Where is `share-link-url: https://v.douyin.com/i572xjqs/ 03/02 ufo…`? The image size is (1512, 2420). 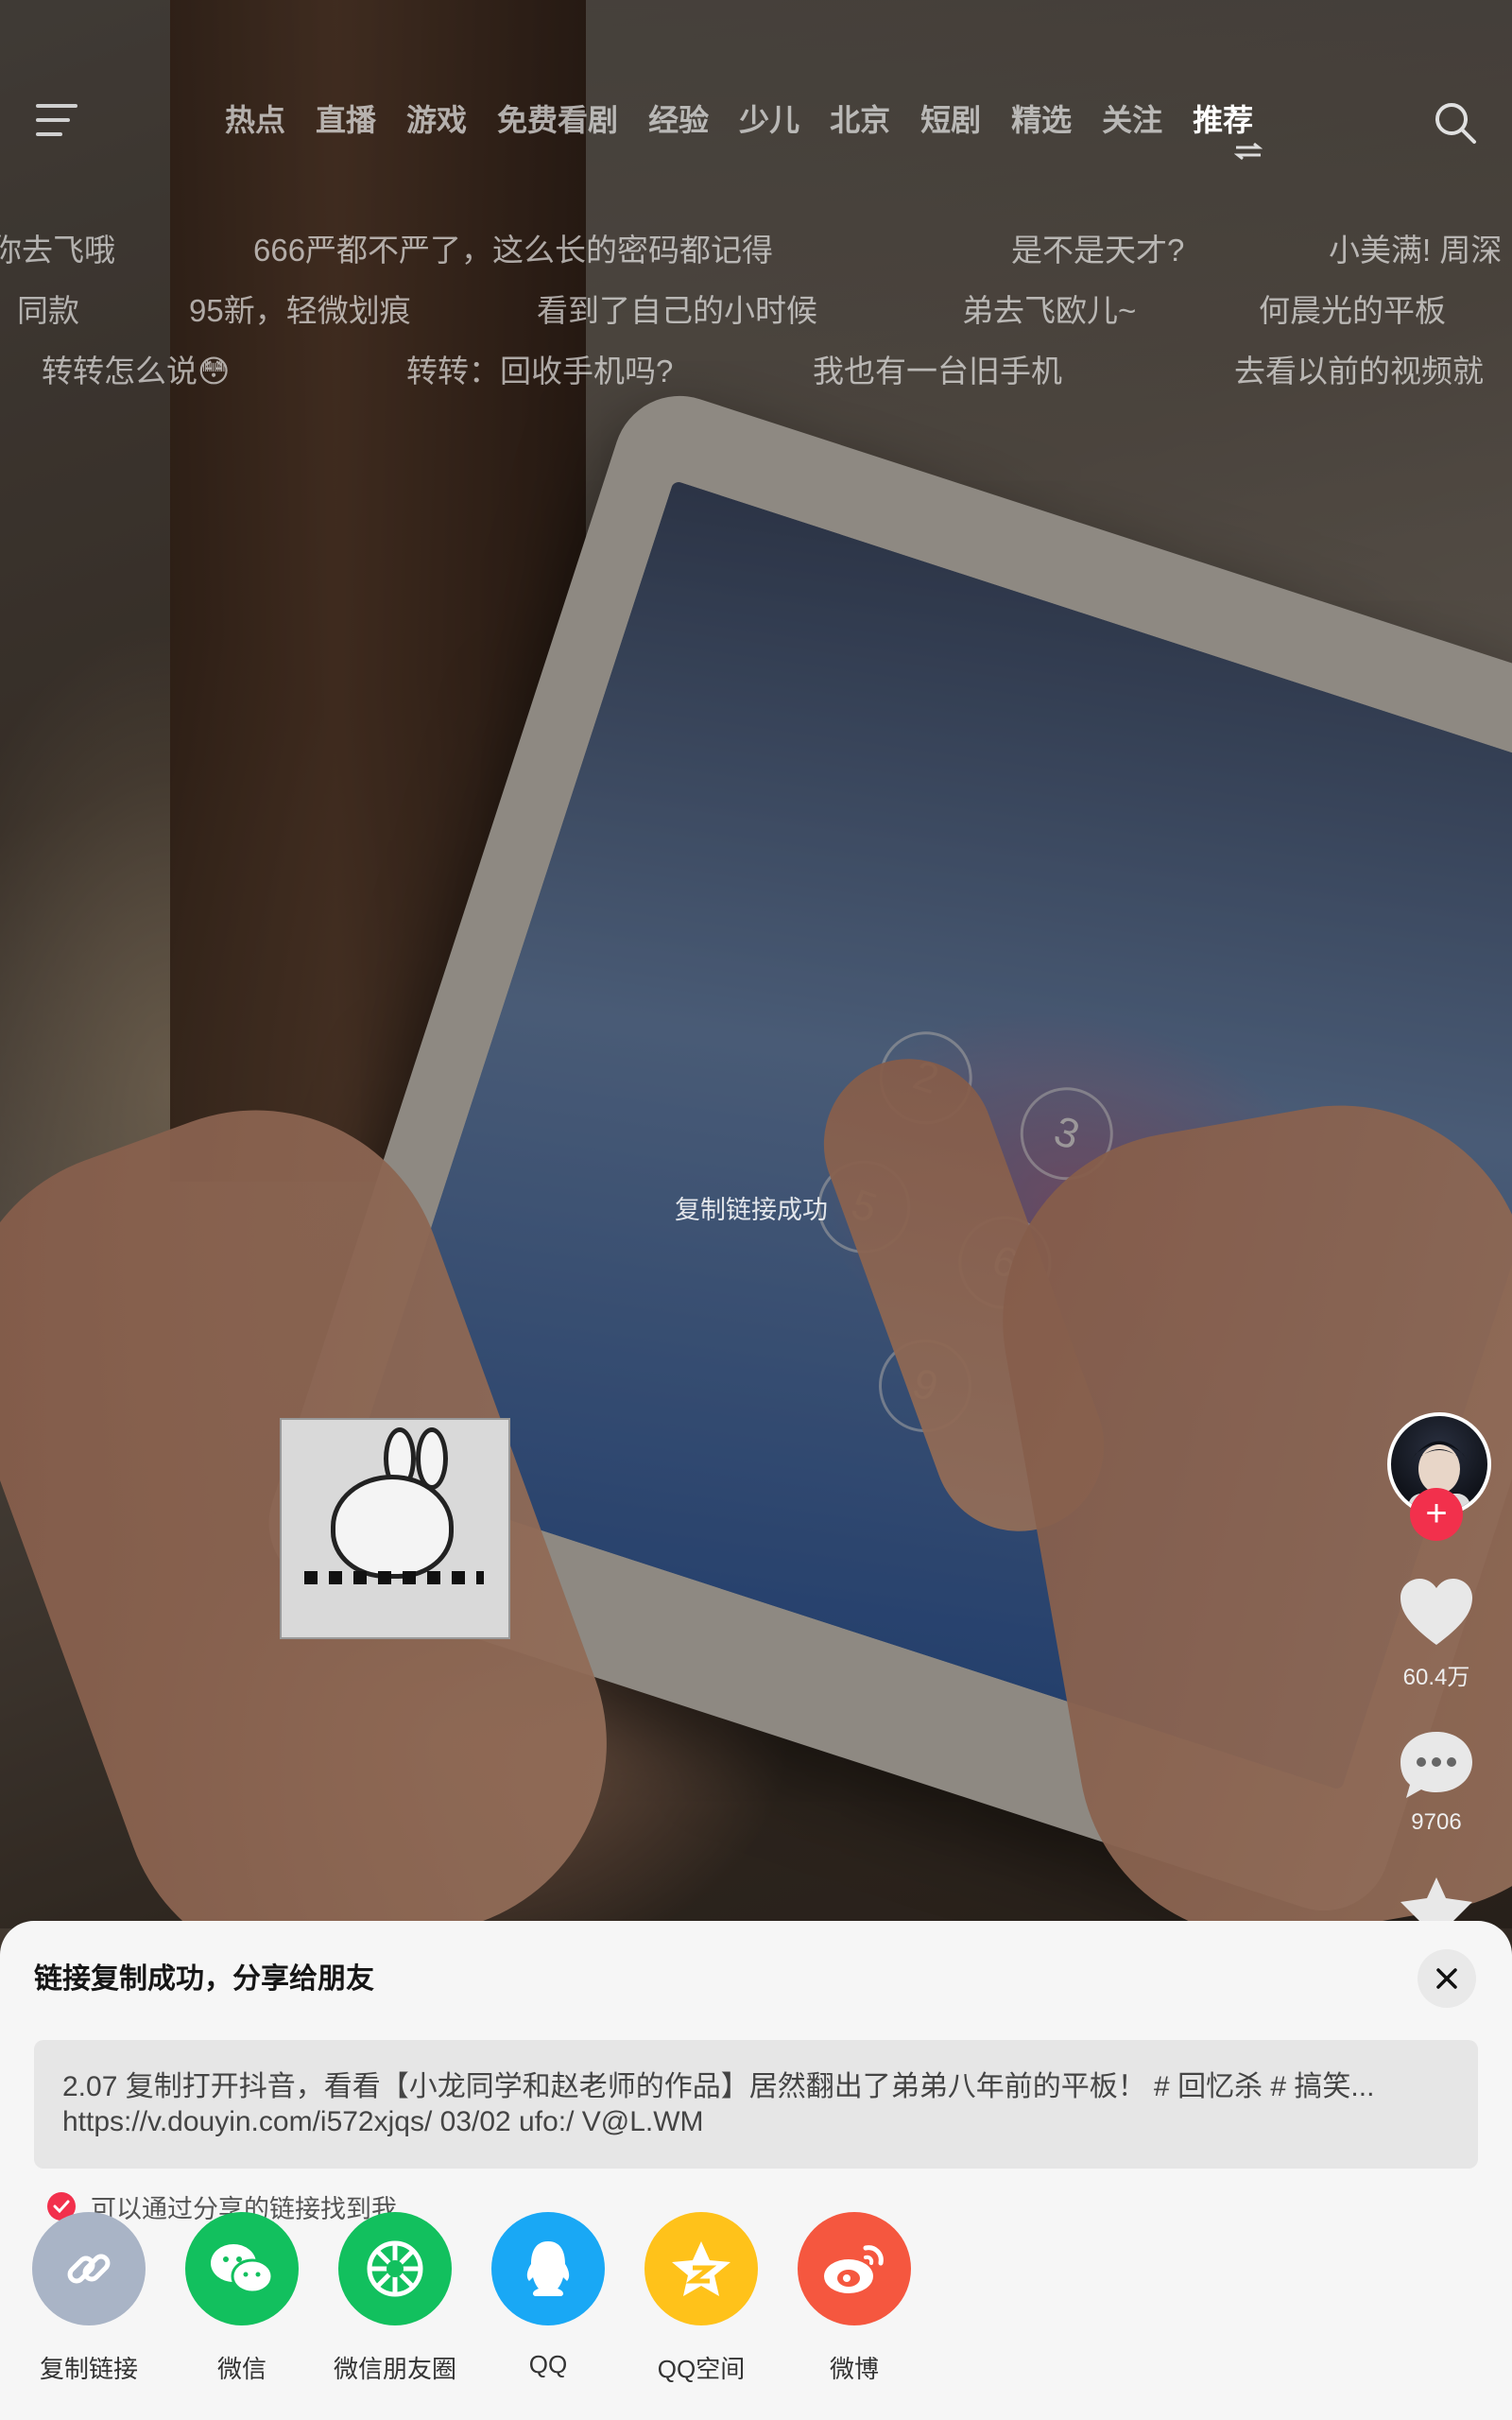 share-link-url: https://v.douyin.com/i572xjqs/ 03/02 ufo… is located at coordinates (383, 2121).